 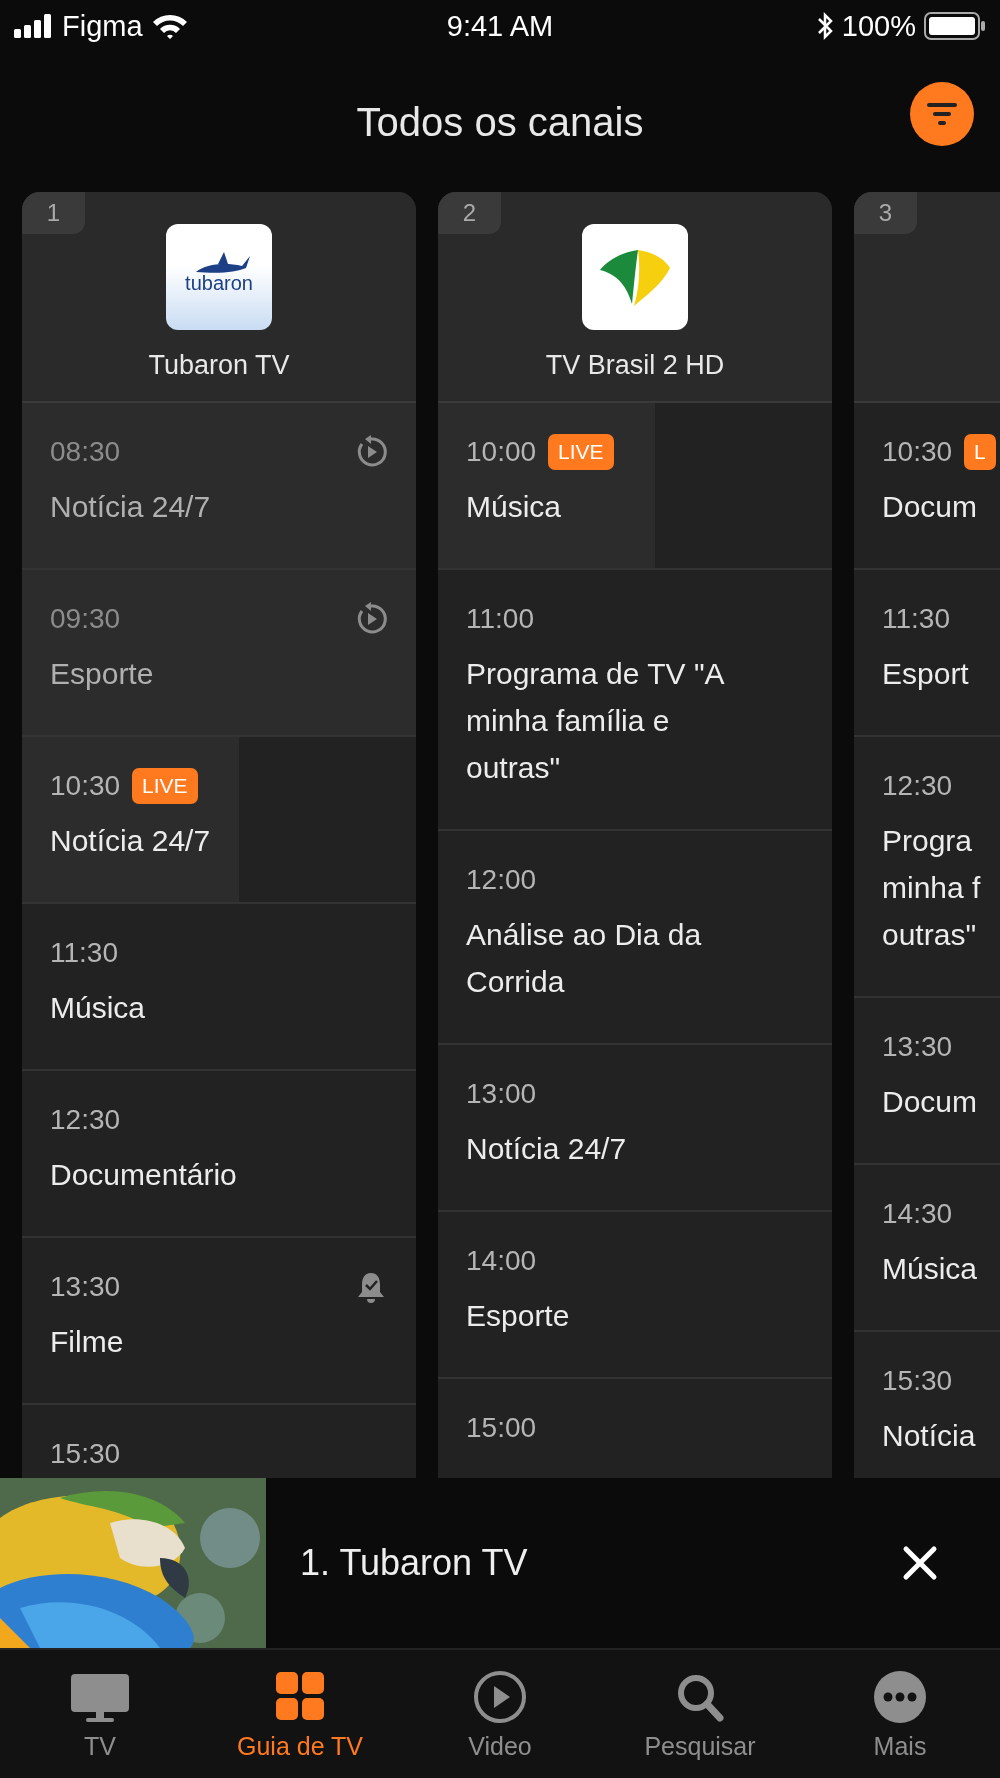 I want to click on bluetooth-icon, so click(x=824, y=26).